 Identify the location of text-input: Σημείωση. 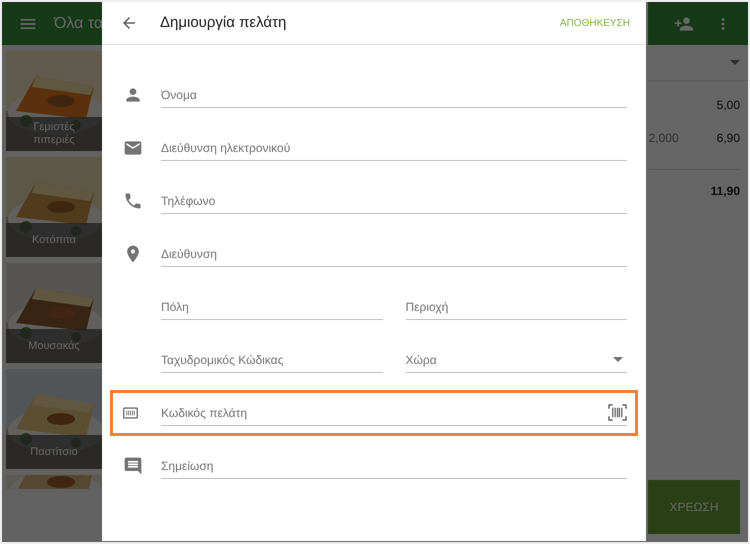
(394, 465).